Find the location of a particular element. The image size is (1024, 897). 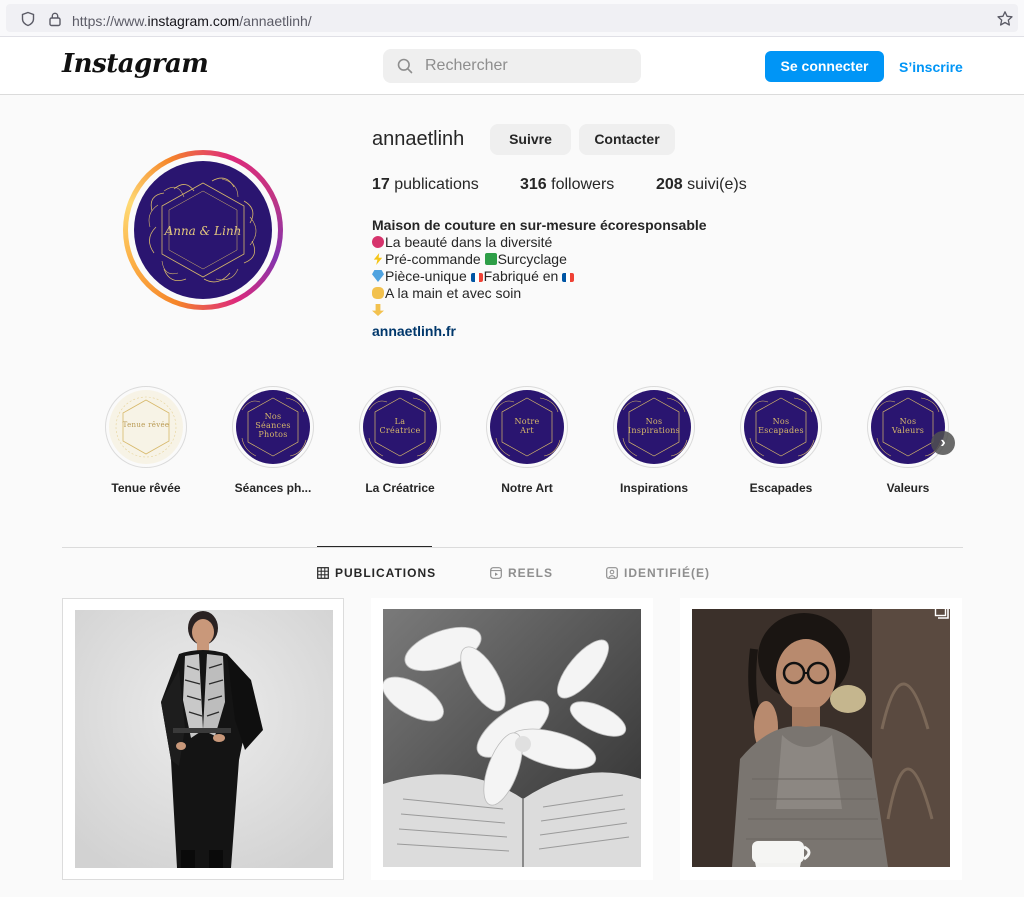

url-text: https://www.instagram.com/annaetlinh/ is located at coordinates (192, 21).